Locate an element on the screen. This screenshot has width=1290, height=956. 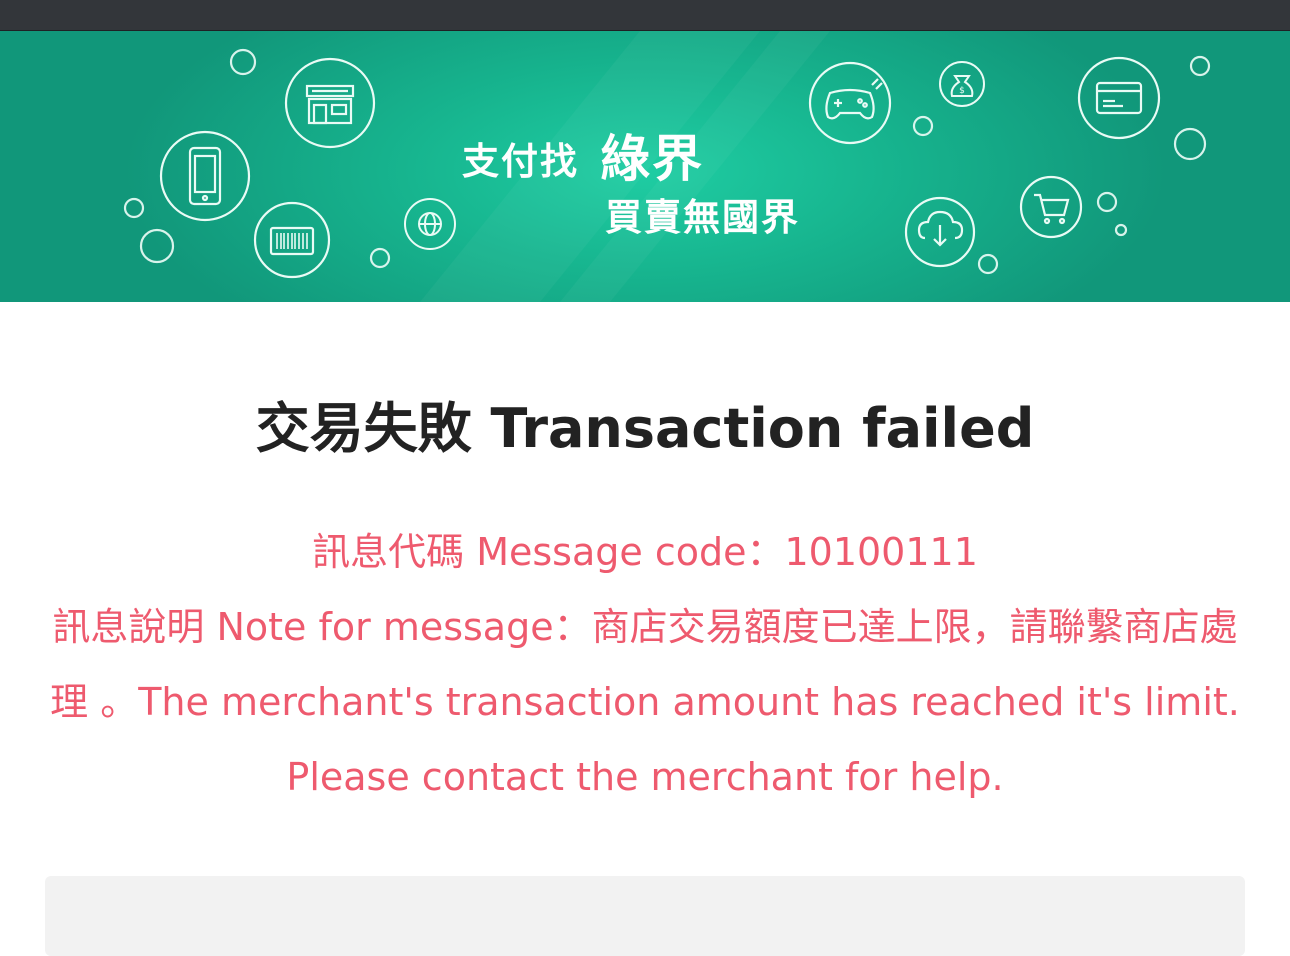
barcode-icon is located at coordinates (292, 240).